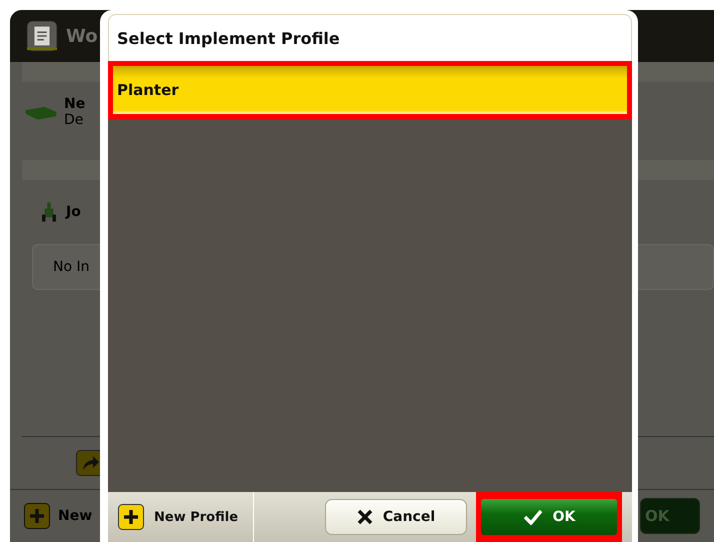 The image size is (714, 542). What do you see at coordinates (173, 517) in the screenshot?
I see `new-profile-button: New Profile` at bounding box center [173, 517].